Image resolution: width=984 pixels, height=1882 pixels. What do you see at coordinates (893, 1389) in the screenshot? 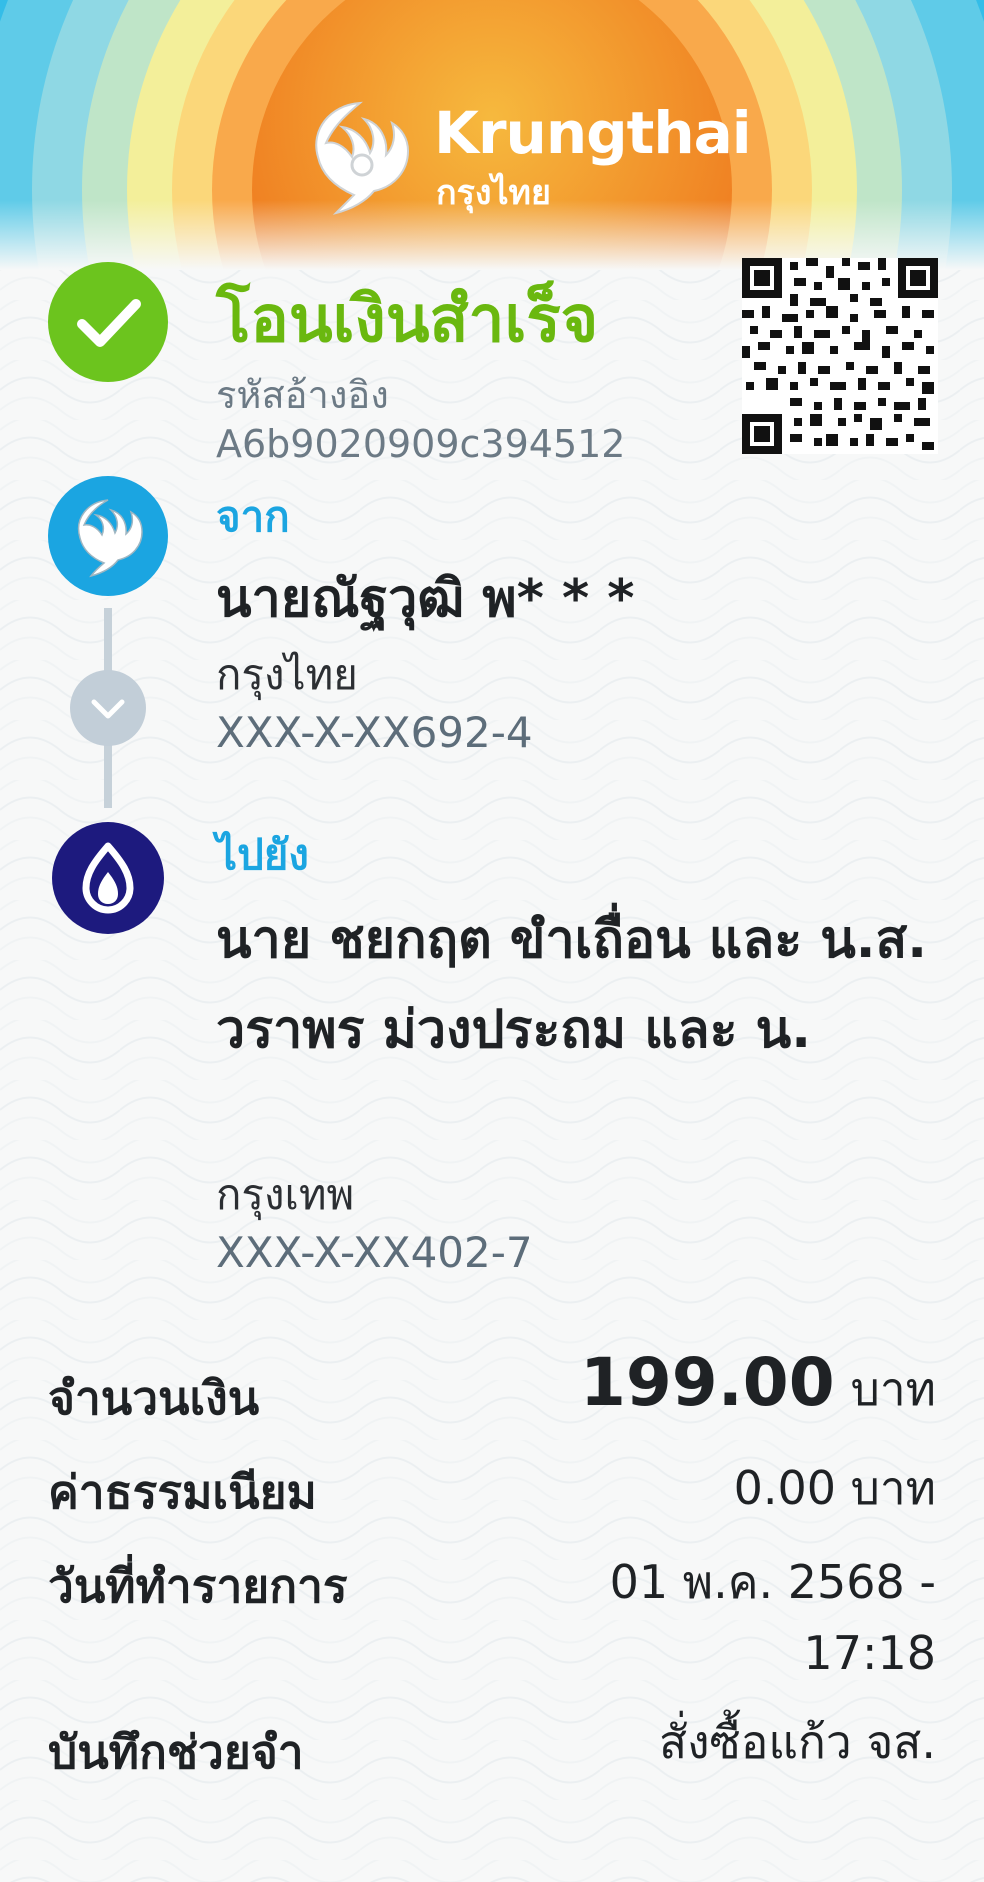
I see `amount-unit: บาท` at bounding box center [893, 1389].